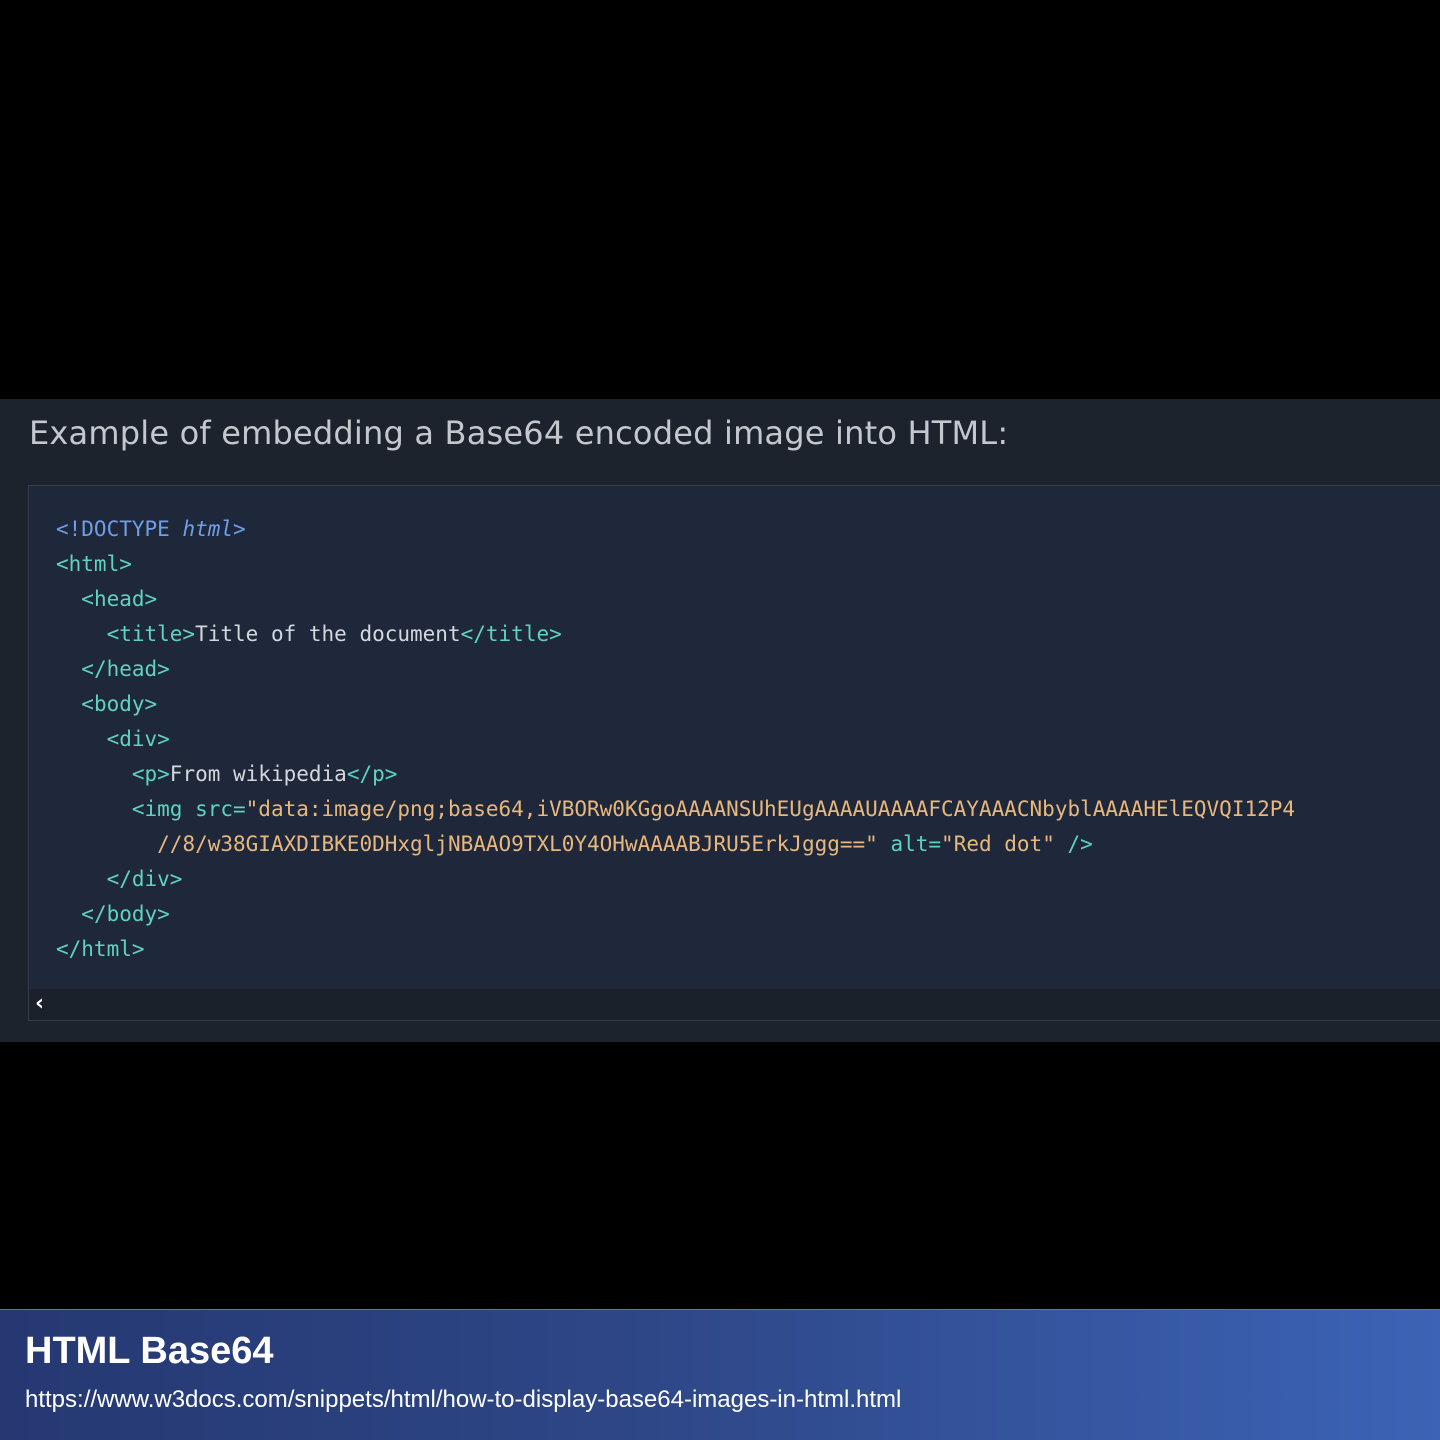 The width and height of the screenshot is (1440, 1440). What do you see at coordinates (675, 529) in the screenshot?
I see `code-line: <!DOCTYPE html>` at bounding box center [675, 529].